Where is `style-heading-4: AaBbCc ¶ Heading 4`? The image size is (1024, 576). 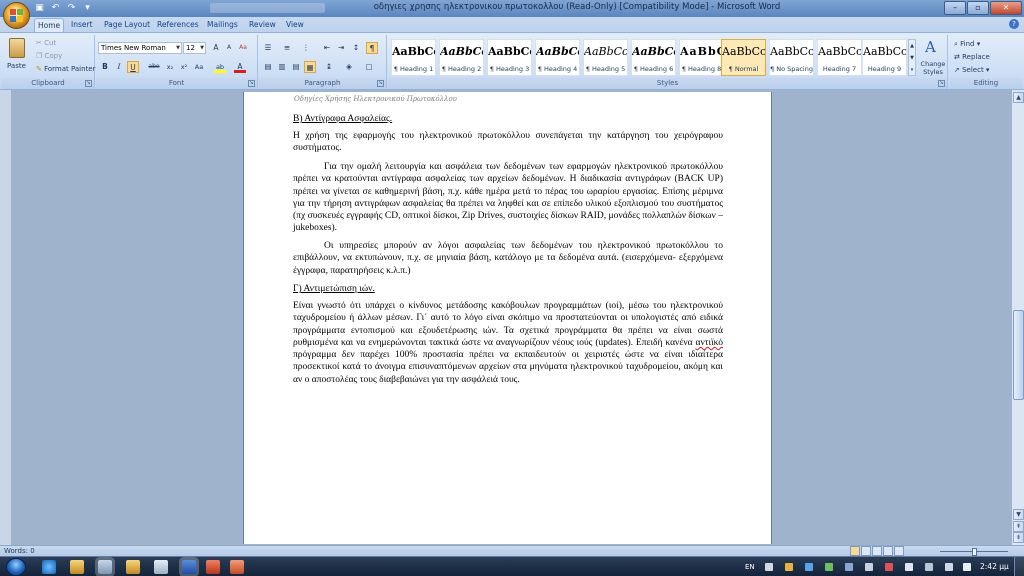 style-heading-4: AaBbCc ¶ Heading 4 is located at coordinates (557, 57).